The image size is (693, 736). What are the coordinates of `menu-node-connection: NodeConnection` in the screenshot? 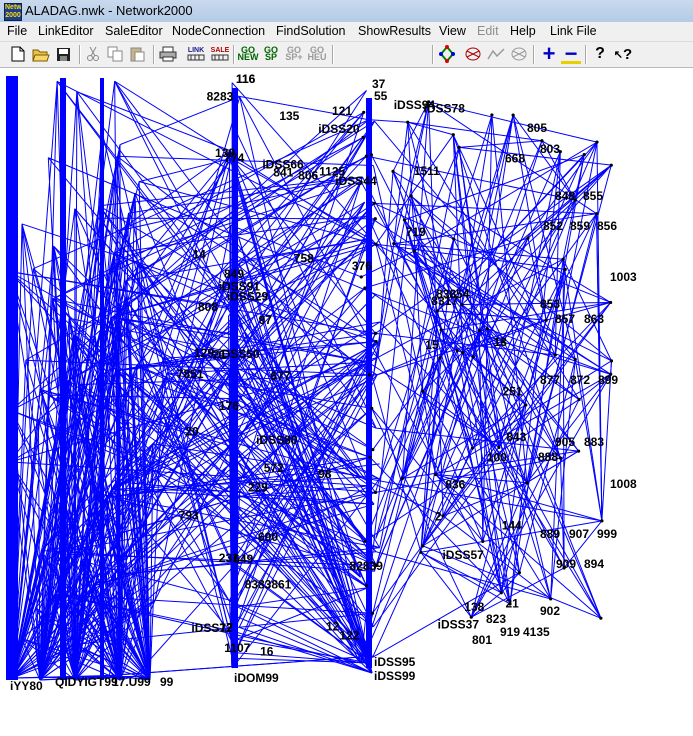 It's located at (218, 31).